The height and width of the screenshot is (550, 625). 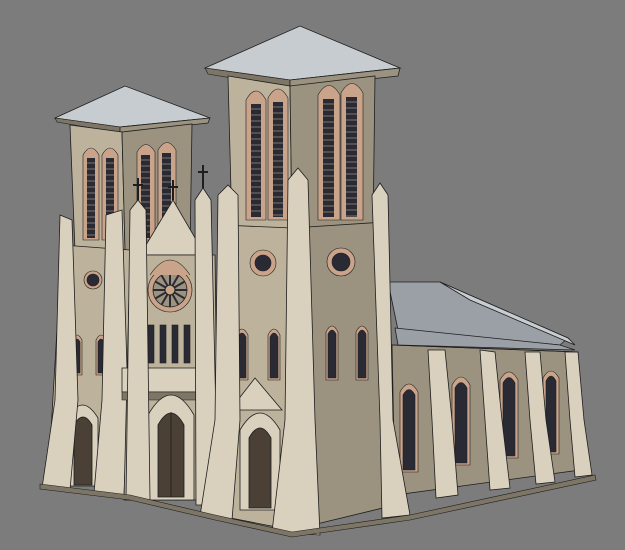 What do you see at coordinates (138, 350) in the screenshot?
I see `central-pinnacle-left` at bounding box center [138, 350].